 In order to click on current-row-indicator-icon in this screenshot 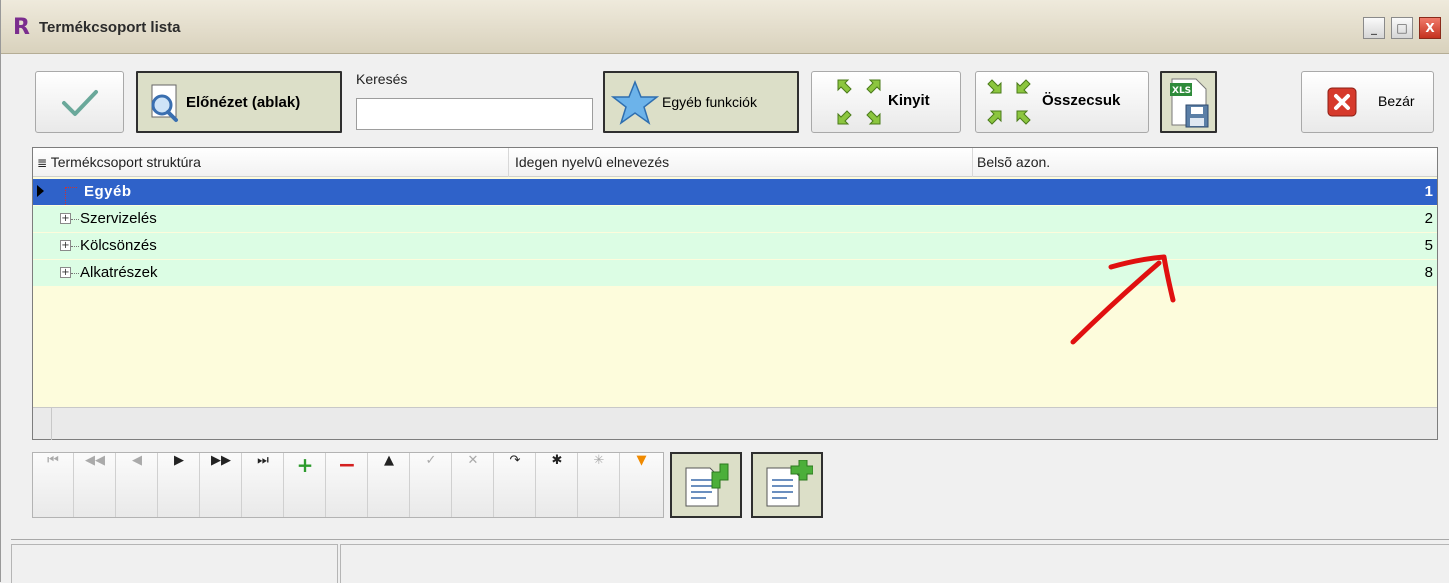, I will do `click(40, 191)`.